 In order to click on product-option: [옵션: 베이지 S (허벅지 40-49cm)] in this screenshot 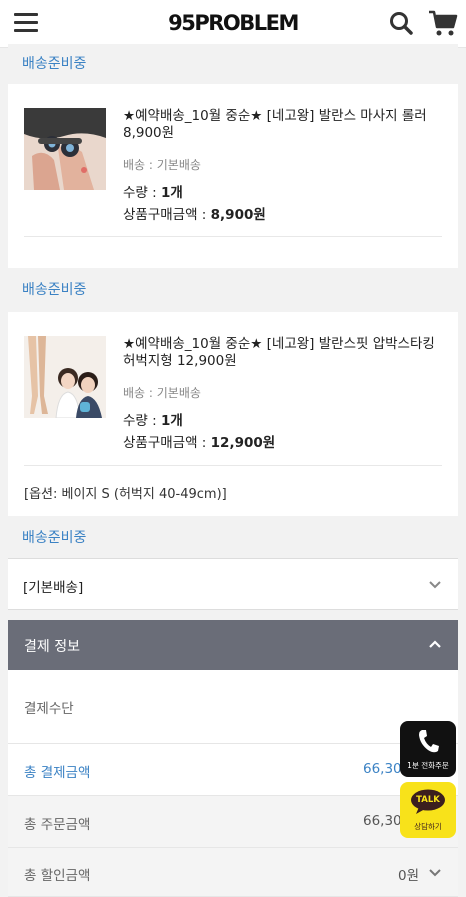, I will do `click(125, 494)`.